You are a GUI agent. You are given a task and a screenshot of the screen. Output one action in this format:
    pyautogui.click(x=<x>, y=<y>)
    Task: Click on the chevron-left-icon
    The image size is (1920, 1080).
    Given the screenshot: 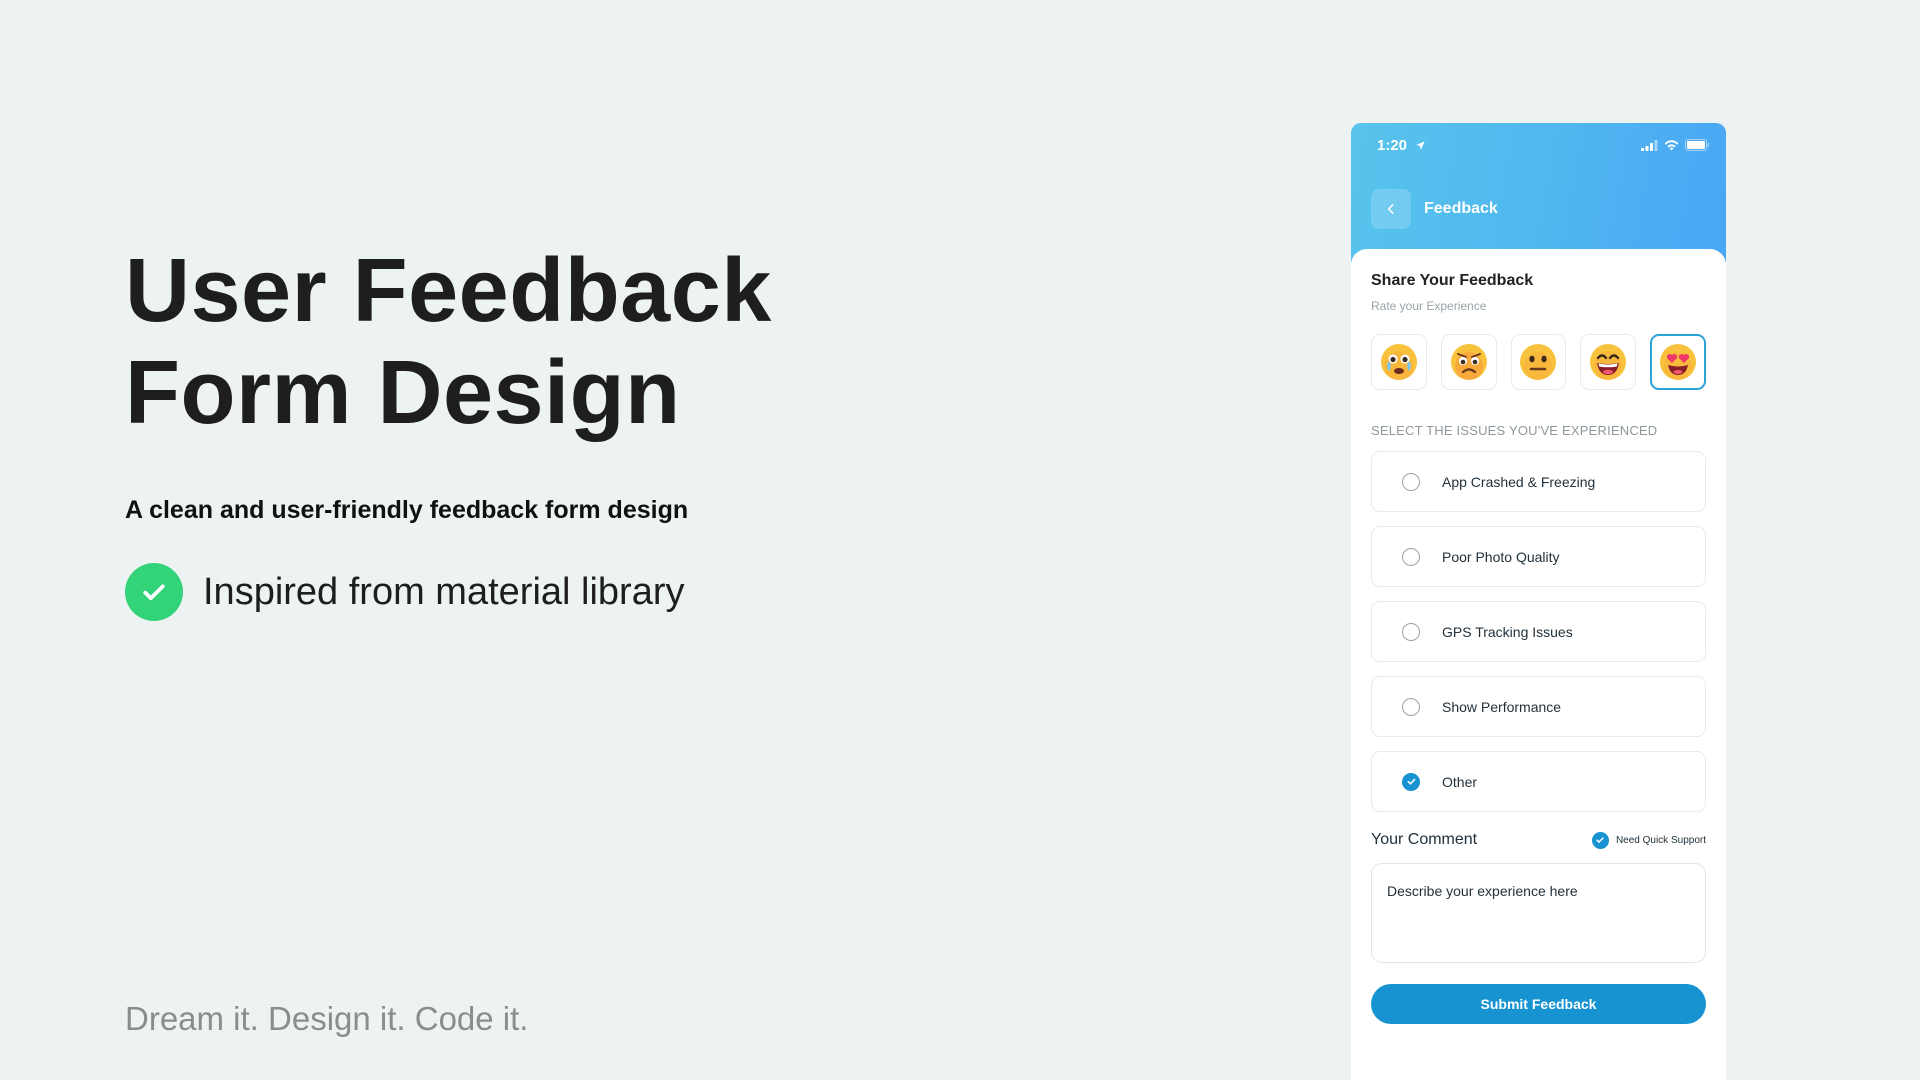 What is the action you would take?
    pyautogui.click(x=1390, y=209)
    